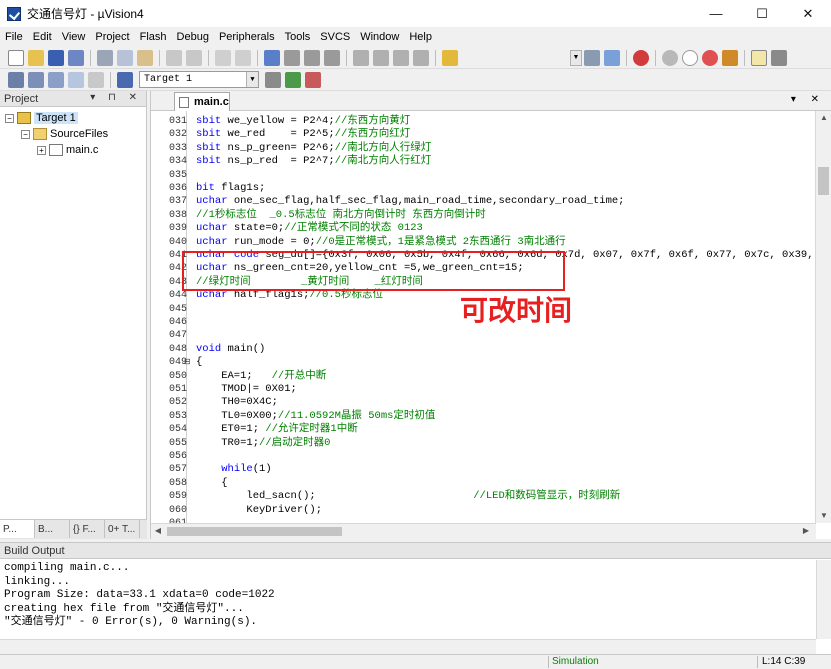 This screenshot has height=669, width=831. What do you see at coordinates (56, 79) in the screenshot?
I see `rebuild-icon` at bounding box center [56, 79].